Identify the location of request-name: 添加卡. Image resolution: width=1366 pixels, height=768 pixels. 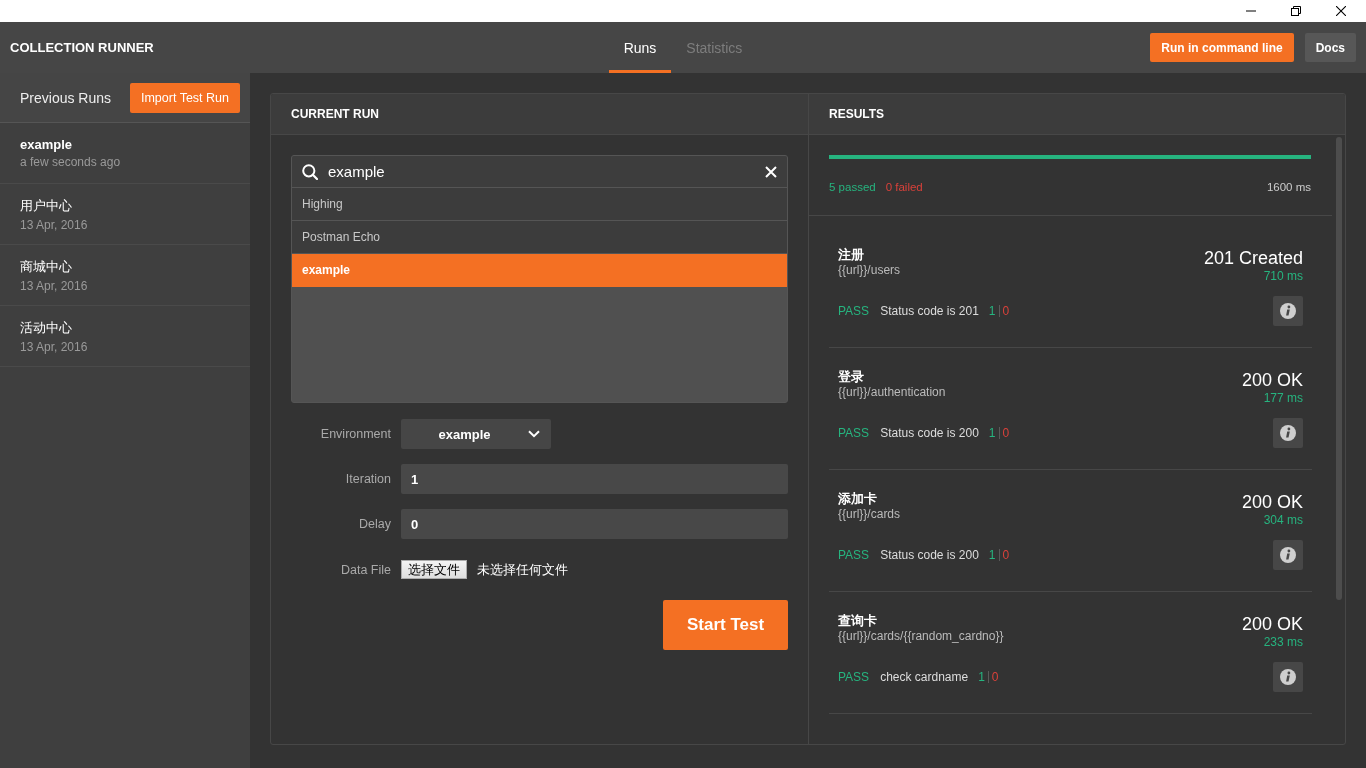
(857, 499).